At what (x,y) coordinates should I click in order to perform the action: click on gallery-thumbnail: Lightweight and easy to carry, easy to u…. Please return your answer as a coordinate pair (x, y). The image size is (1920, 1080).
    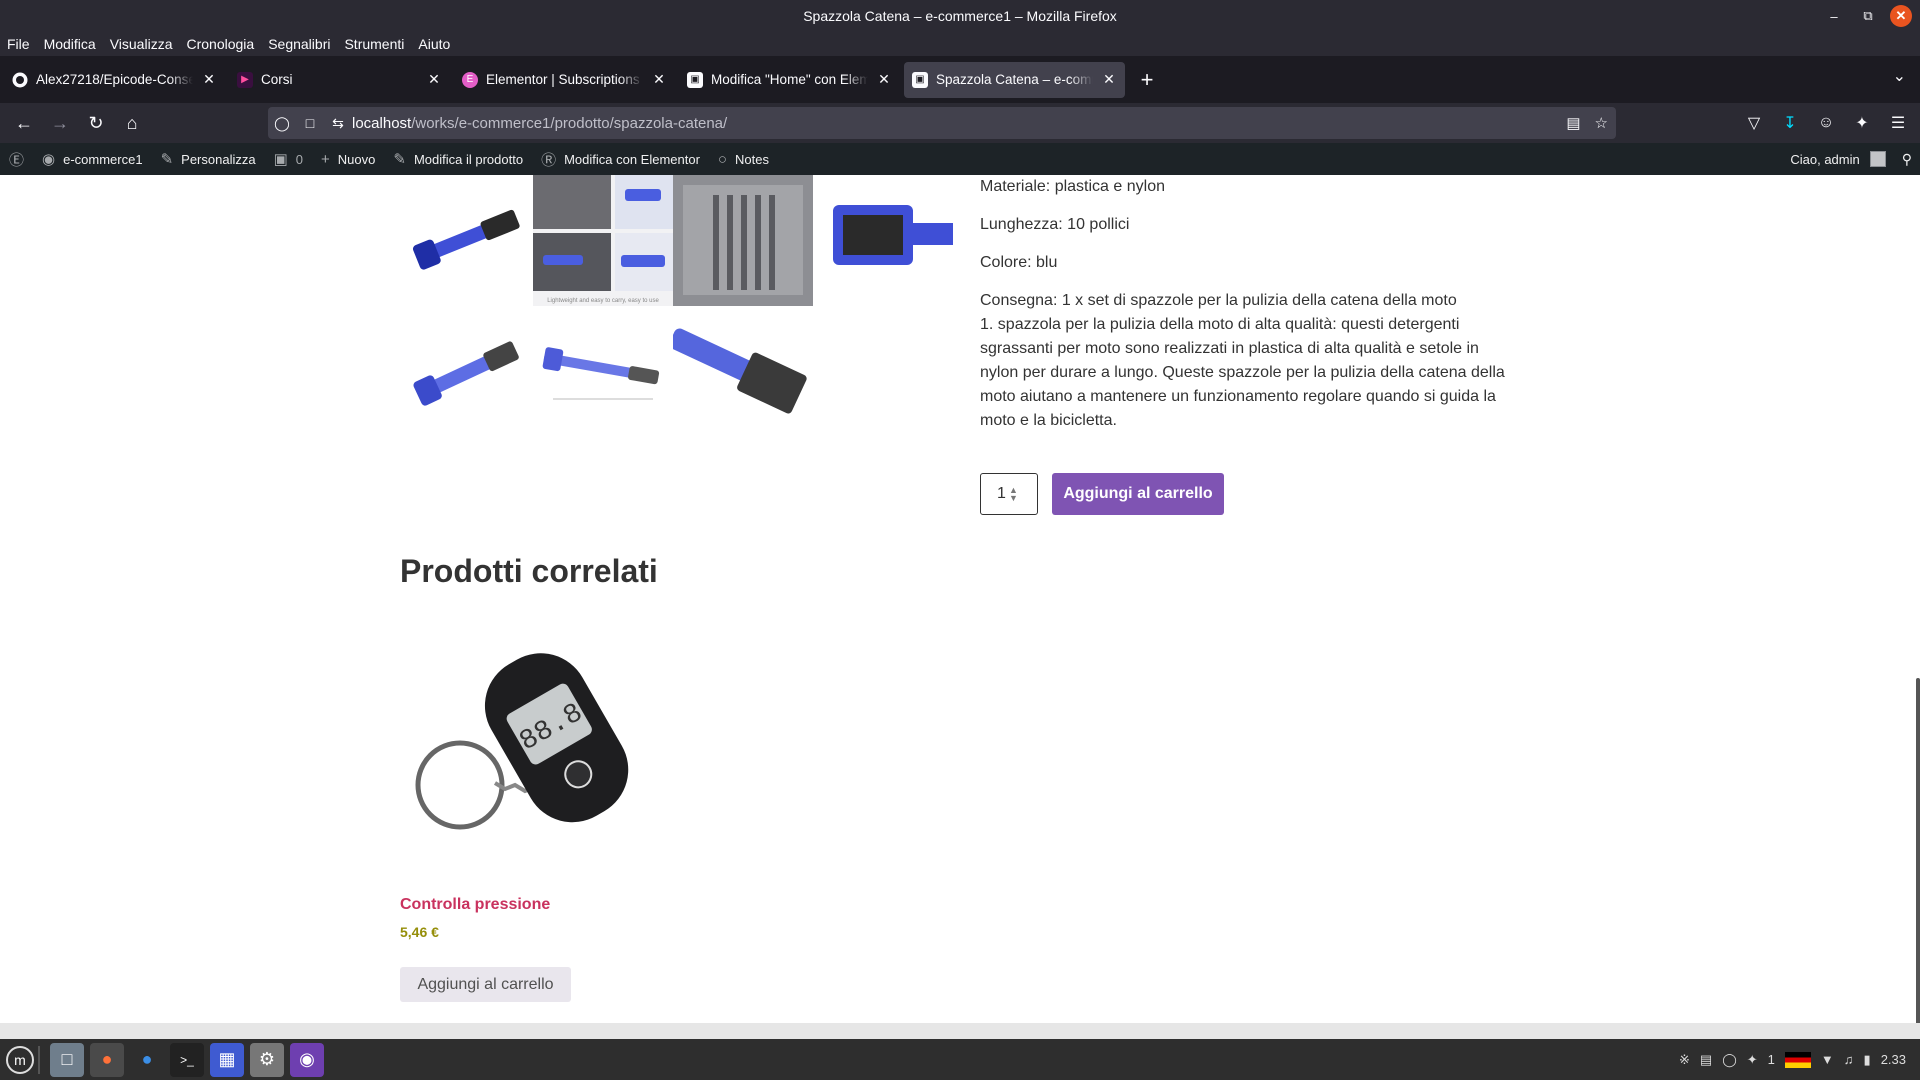
    Looking at the image, I should click on (603, 240).